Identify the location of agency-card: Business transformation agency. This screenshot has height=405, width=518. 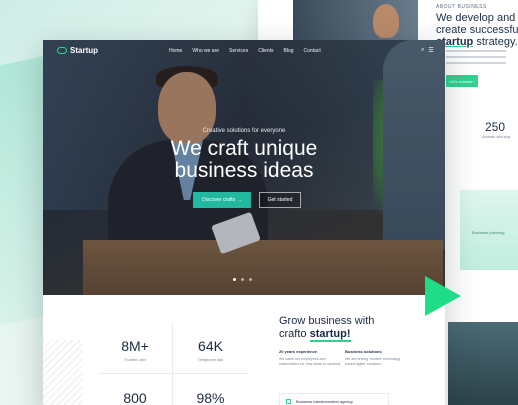
(334, 399).